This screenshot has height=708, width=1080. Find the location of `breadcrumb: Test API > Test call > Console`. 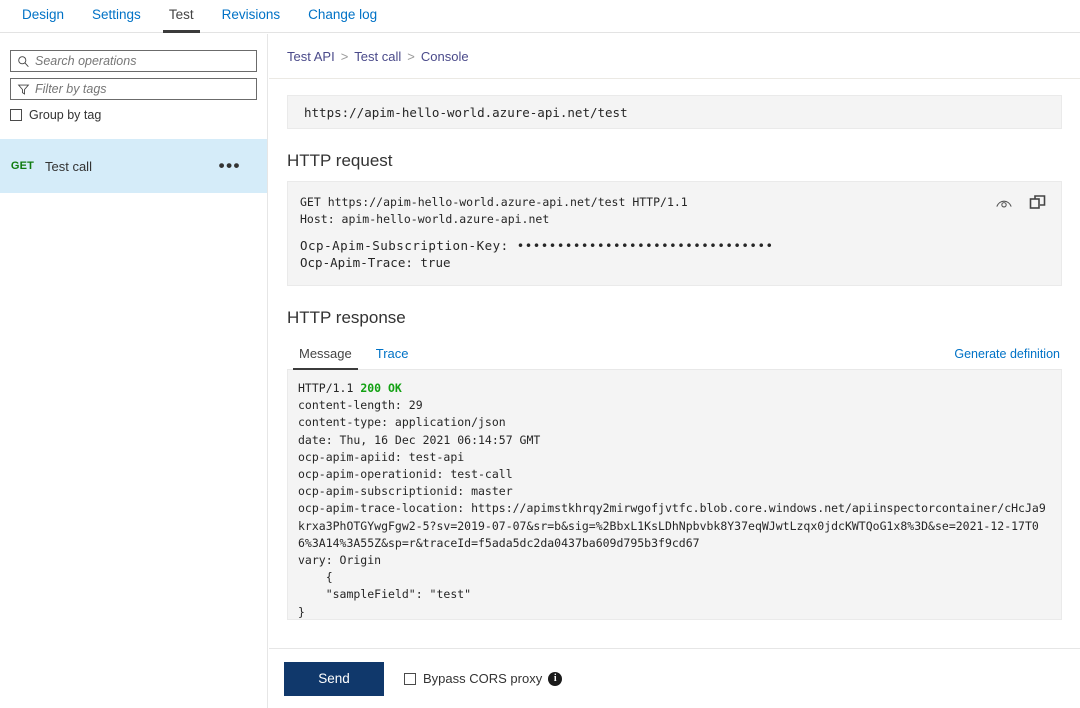

breadcrumb: Test API > Test call > Console is located at coordinates (674, 56).